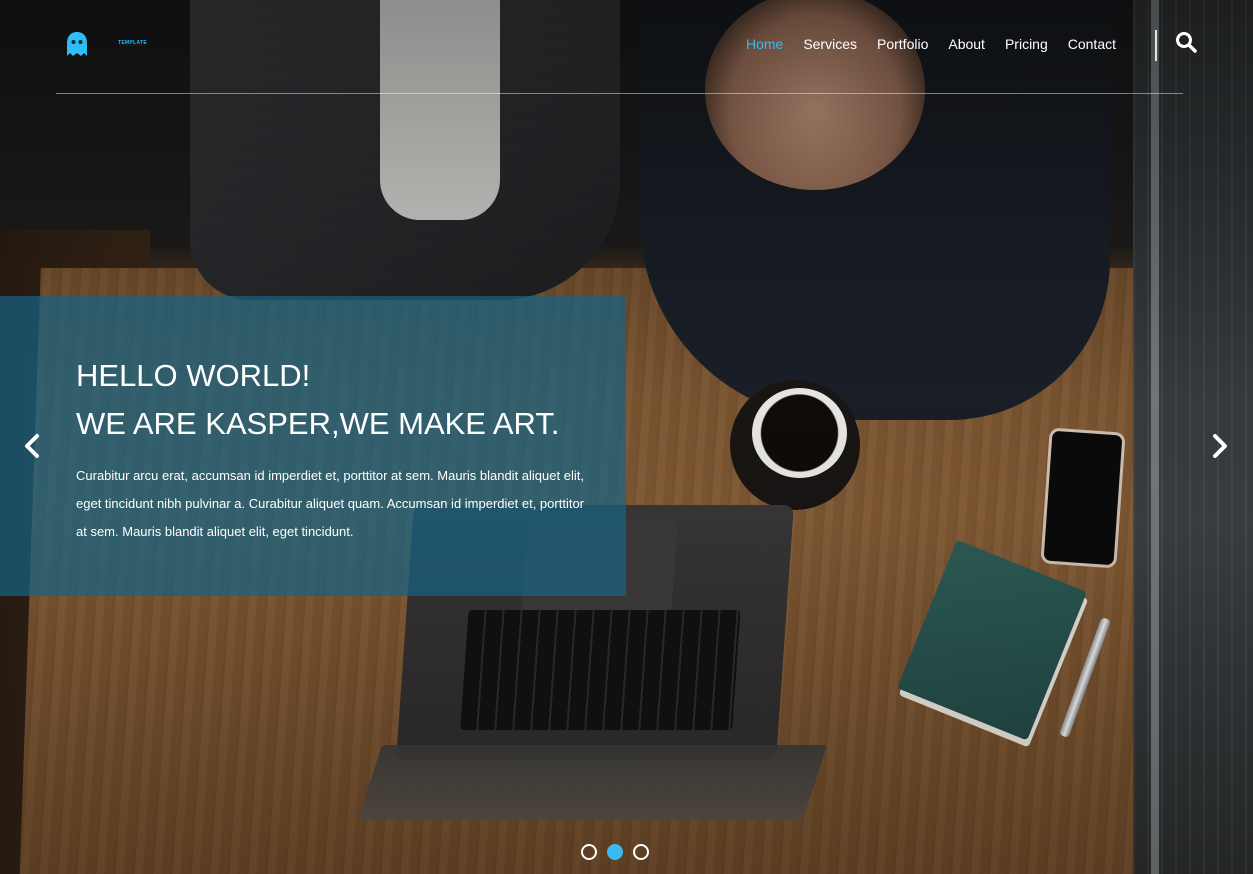  Describe the element at coordinates (105, 44) in the screenshot. I see `logo-link: TEMPLATE` at that location.